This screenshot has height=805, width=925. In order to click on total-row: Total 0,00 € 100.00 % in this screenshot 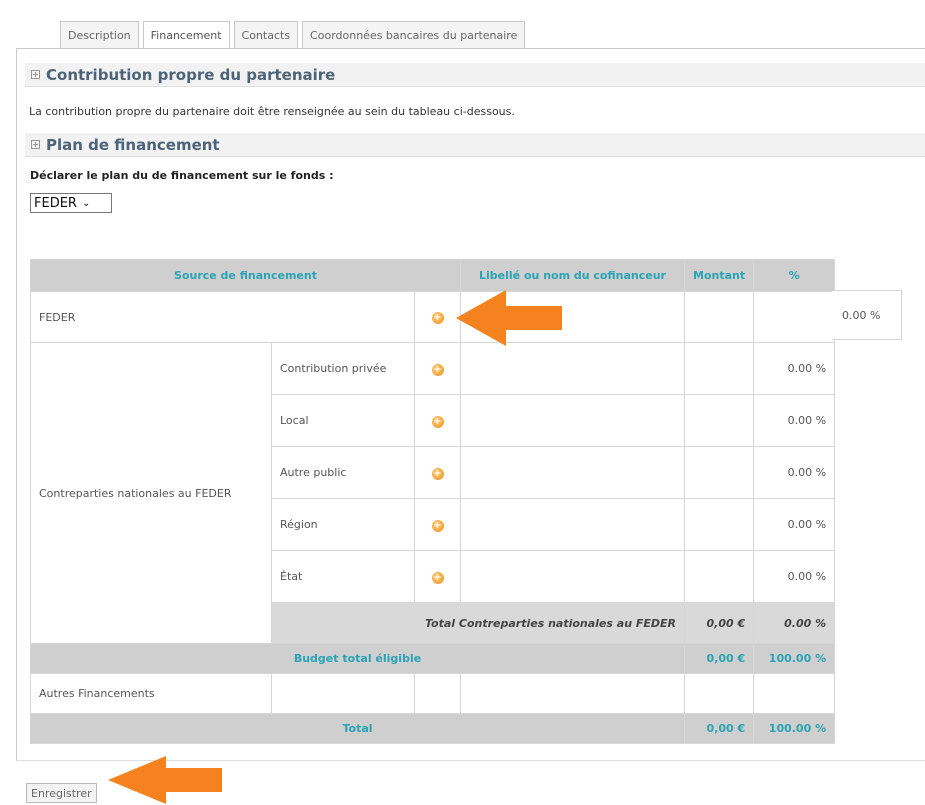, I will do `click(433, 728)`.